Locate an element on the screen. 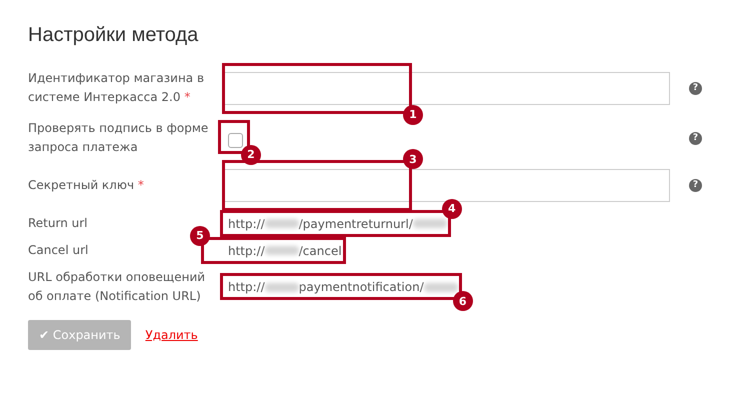 The image size is (740, 411). callout-number: 1 is located at coordinates (413, 114).